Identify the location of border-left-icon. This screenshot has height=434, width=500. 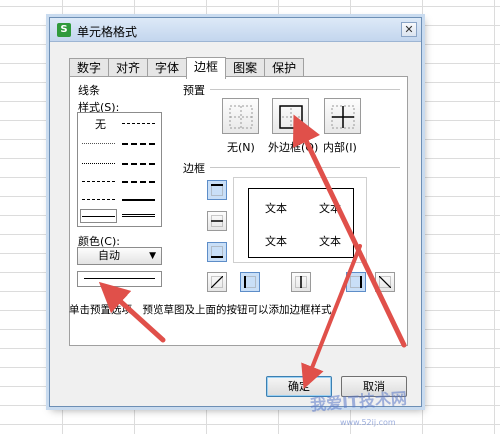
(250, 282).